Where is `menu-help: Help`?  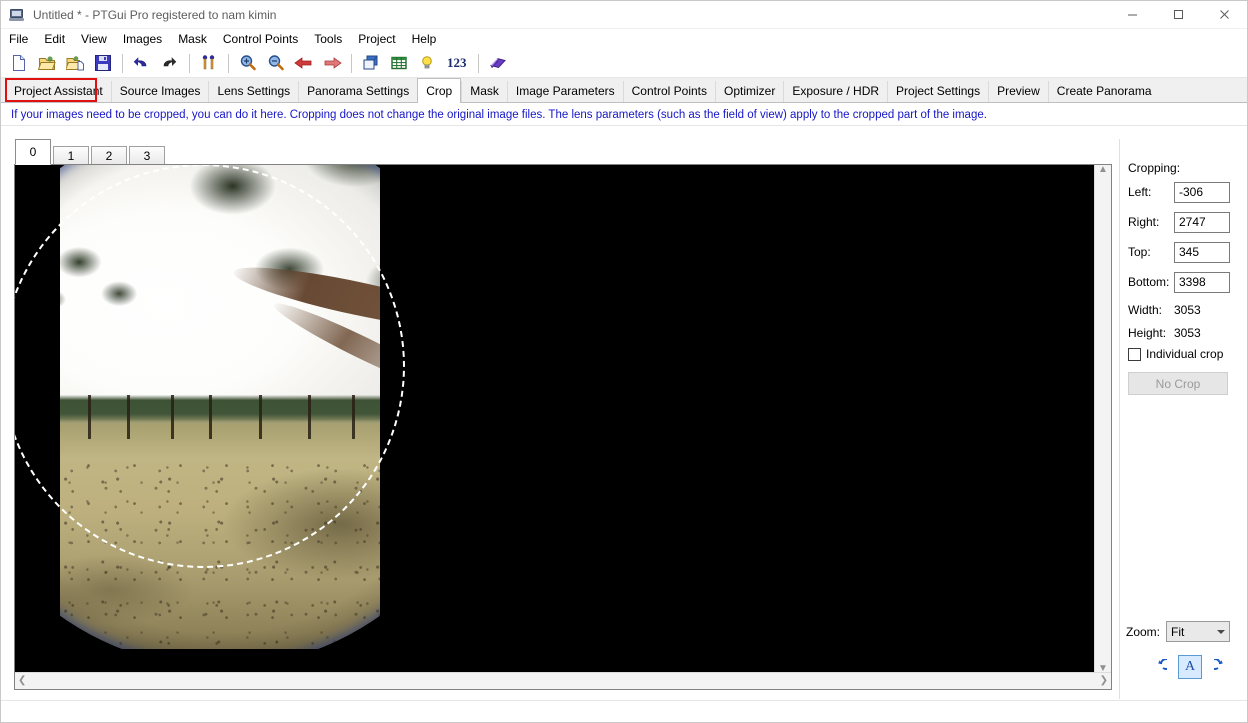
menu-help: Help is located at coordinates (424, 39).